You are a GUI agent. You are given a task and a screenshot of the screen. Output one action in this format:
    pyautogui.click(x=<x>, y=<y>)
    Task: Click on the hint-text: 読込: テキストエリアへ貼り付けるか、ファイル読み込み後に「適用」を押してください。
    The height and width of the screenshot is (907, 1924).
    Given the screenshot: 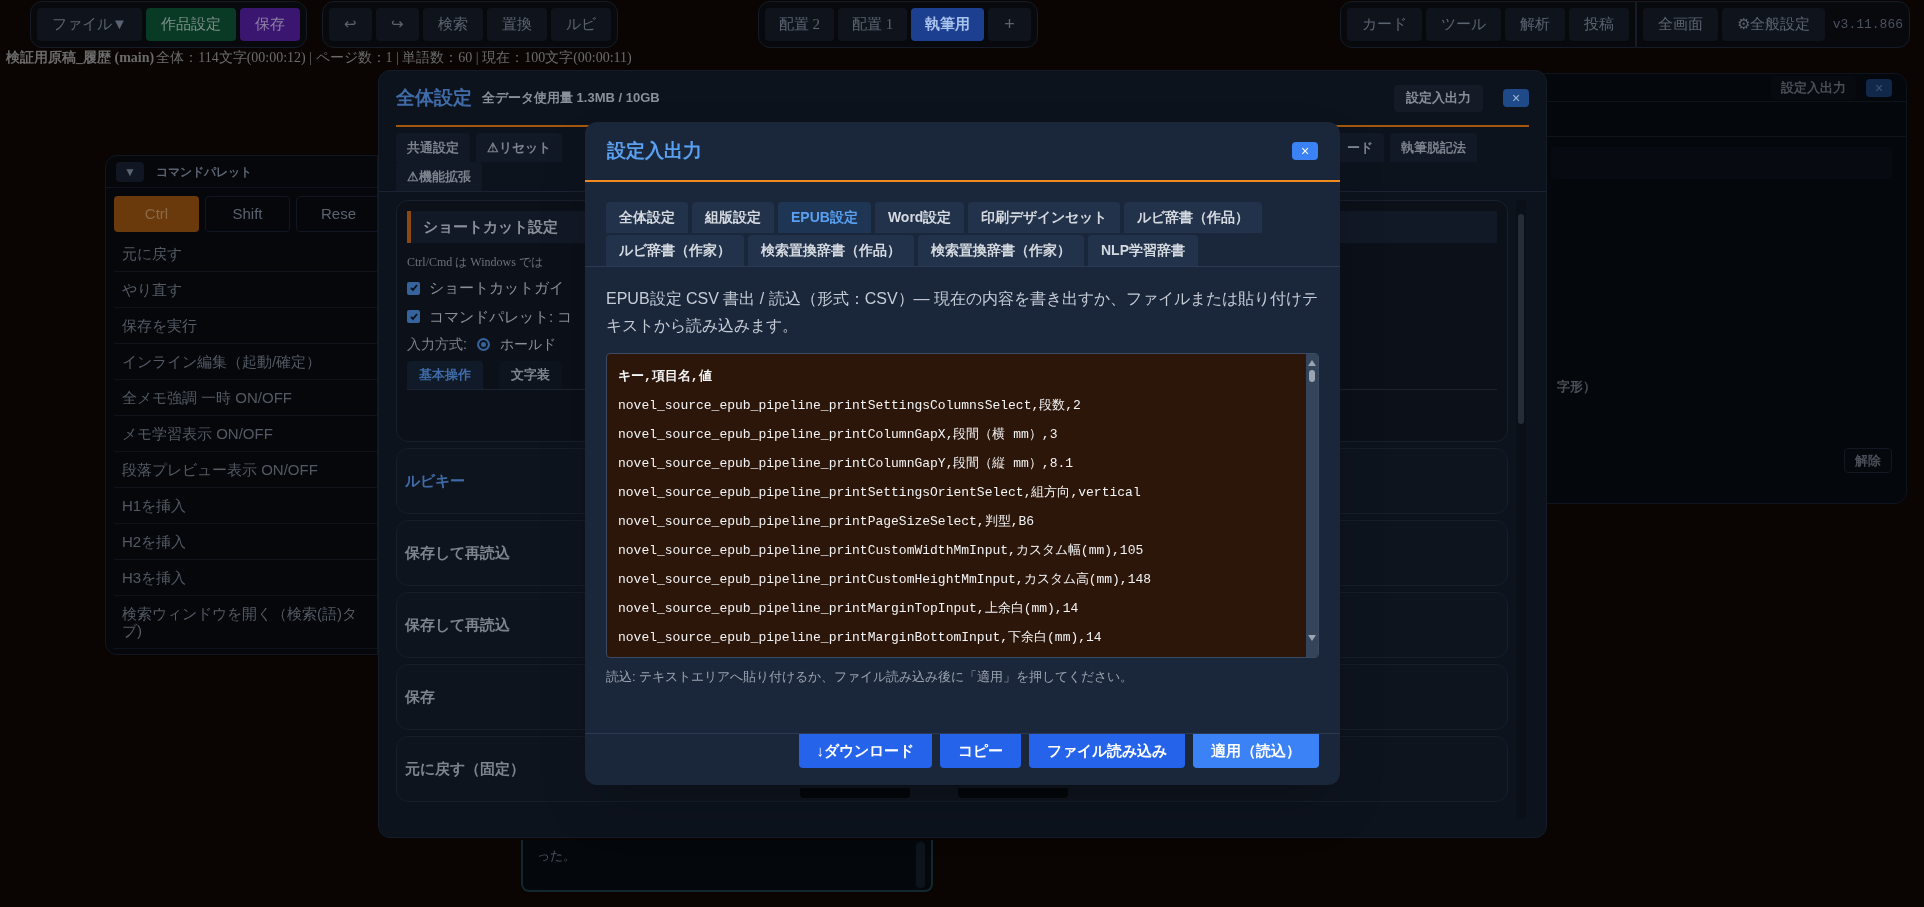 What is the action you would take?
    pyautogui.click(x=870, y=677)
    